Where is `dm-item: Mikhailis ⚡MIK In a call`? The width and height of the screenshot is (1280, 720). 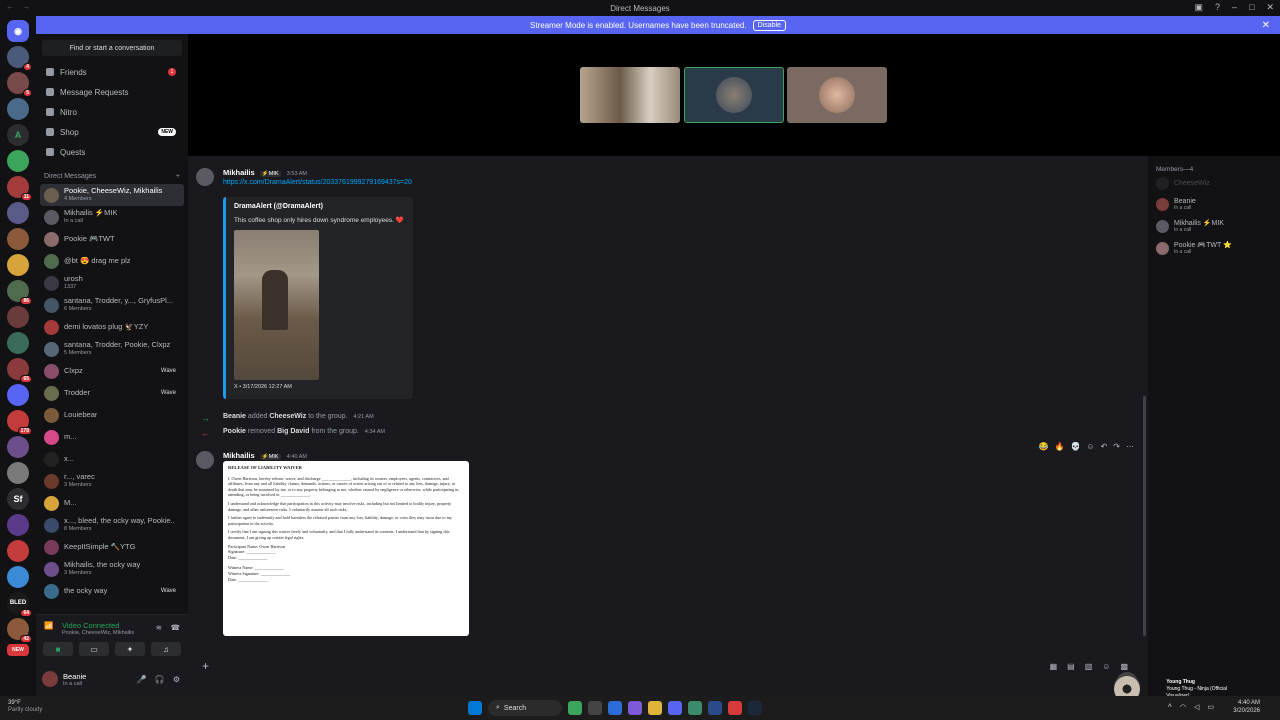 dm-item: Mikhailis ⚡MIK In a call is located at coordinates (112, 217).